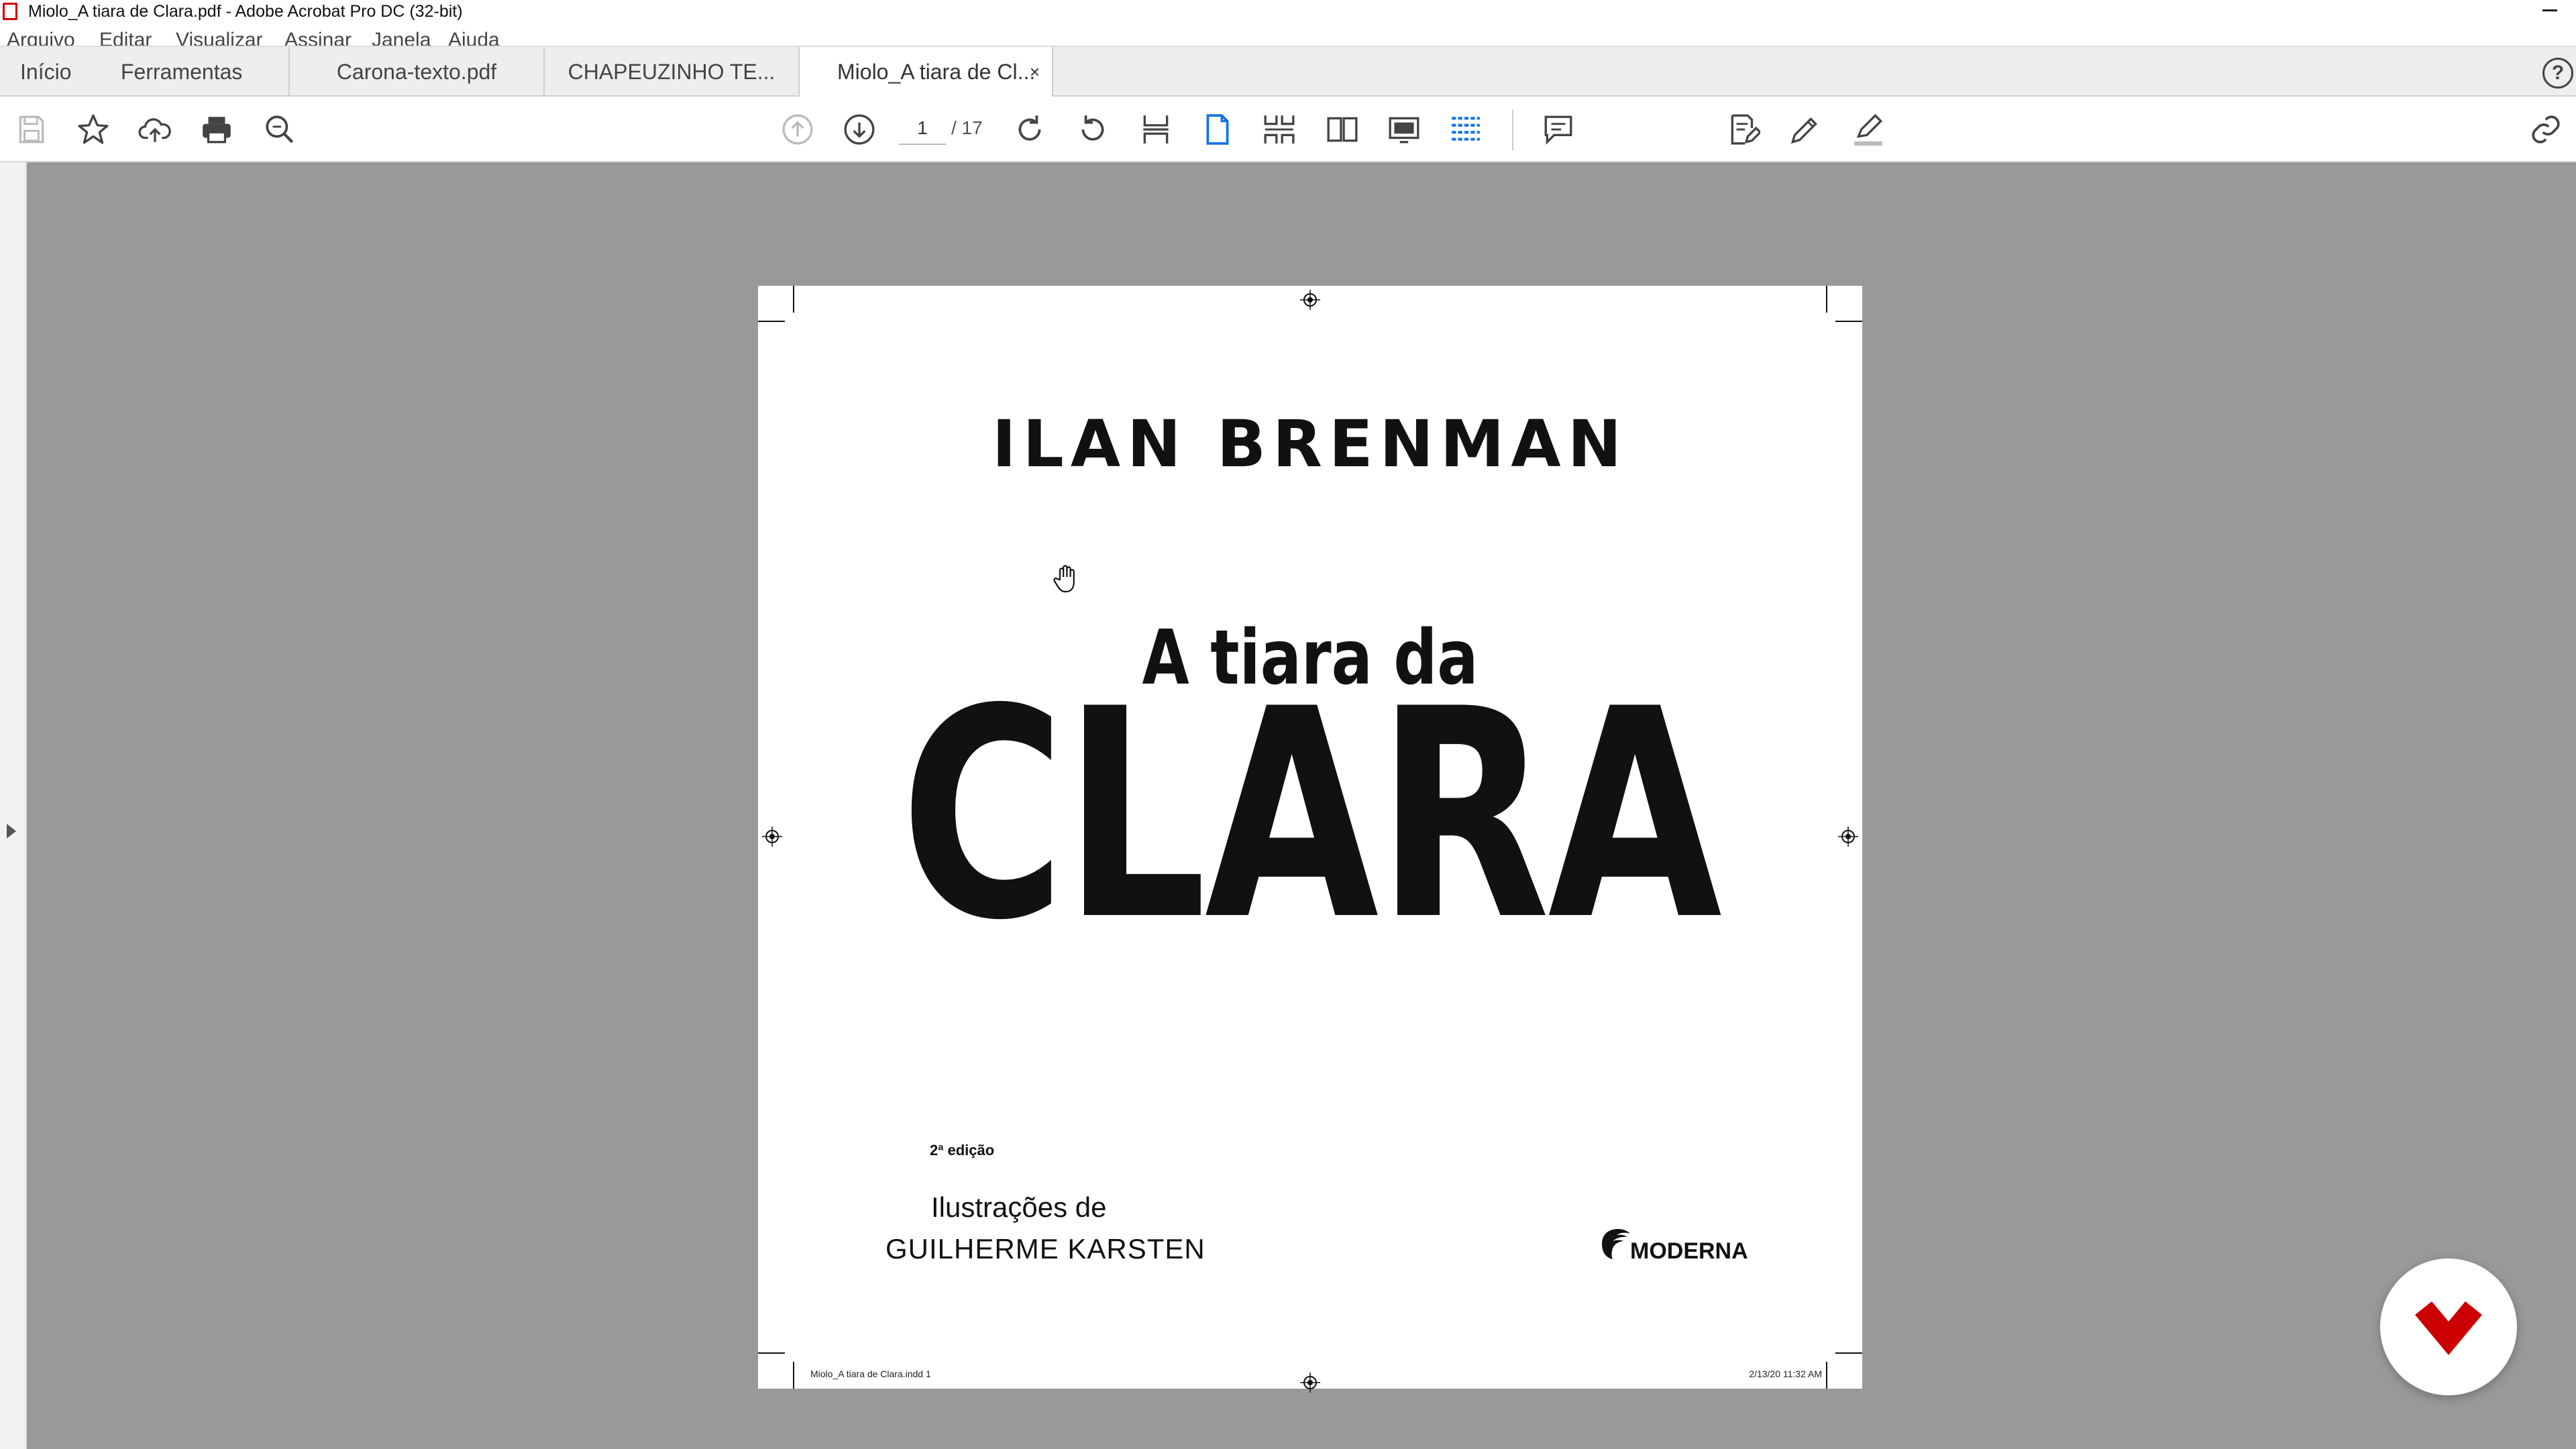 The width and height of the screenshot is (2576, 1449). I want to click on menu-visualizar: Visualizar, so click(219, 37).